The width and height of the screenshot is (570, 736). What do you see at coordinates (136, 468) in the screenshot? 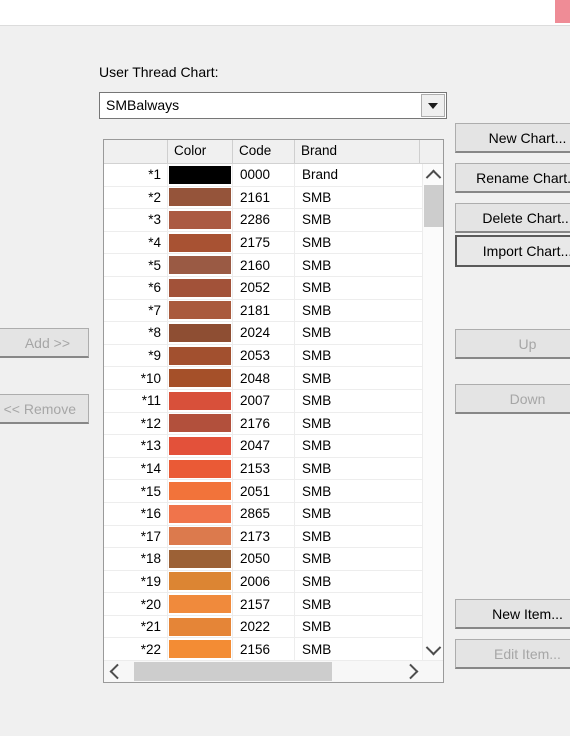
I see `row-index: *14` at bounding box center [136, 468].